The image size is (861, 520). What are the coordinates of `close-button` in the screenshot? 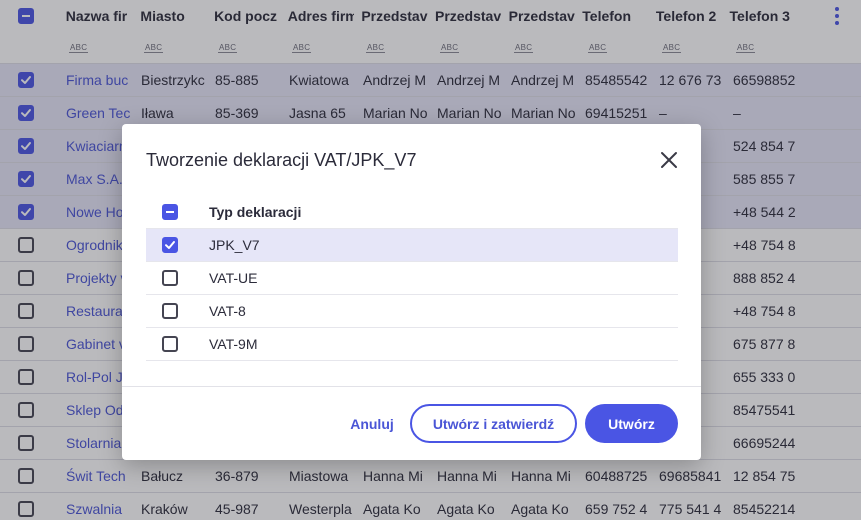 It's located at (669, 160).